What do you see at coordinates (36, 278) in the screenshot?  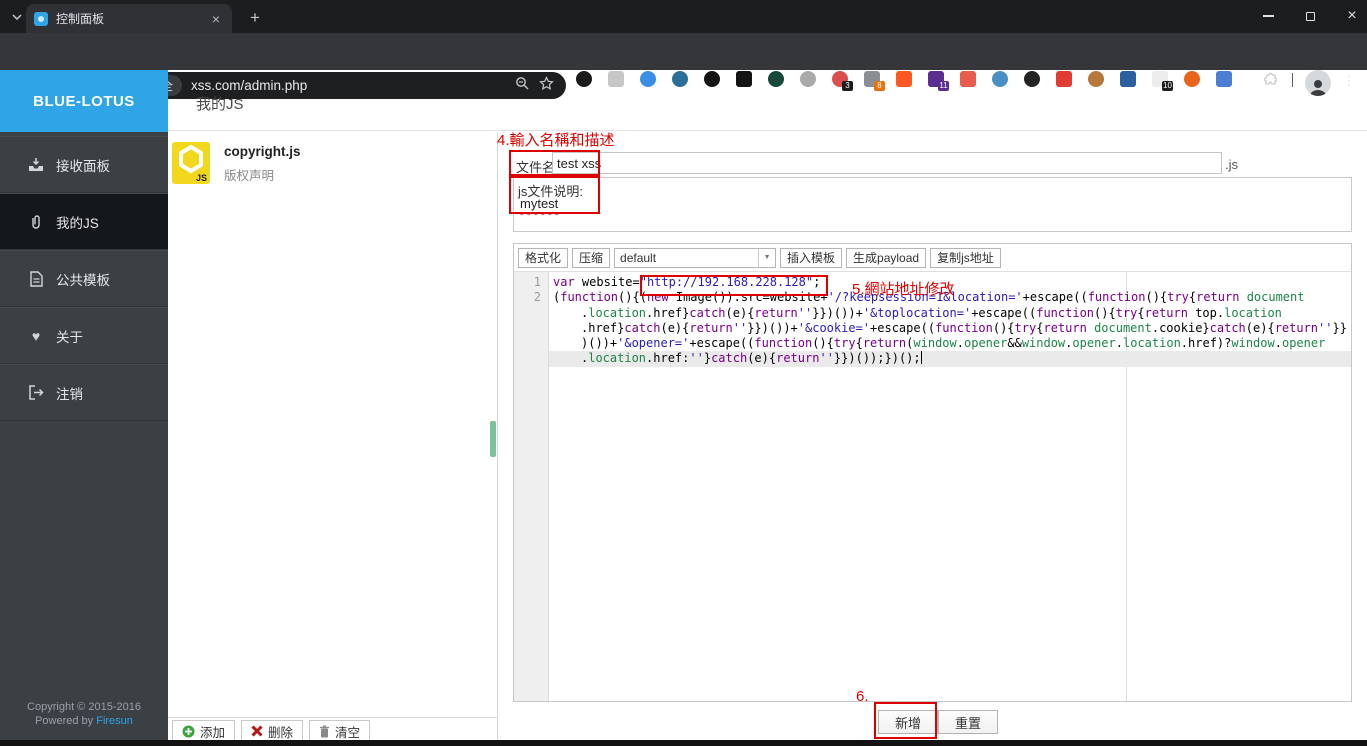 I see `document-icon` at bounding box center [36, 278].